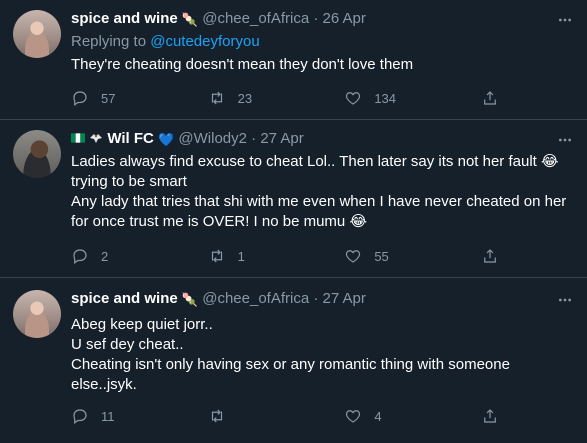 Image resolution: width=587 pixels, height=443 pixels. What do you see at coordinates (263, 98) in the screenshot?
I see `retweet-button: 23` at bounding box center [263, 98].